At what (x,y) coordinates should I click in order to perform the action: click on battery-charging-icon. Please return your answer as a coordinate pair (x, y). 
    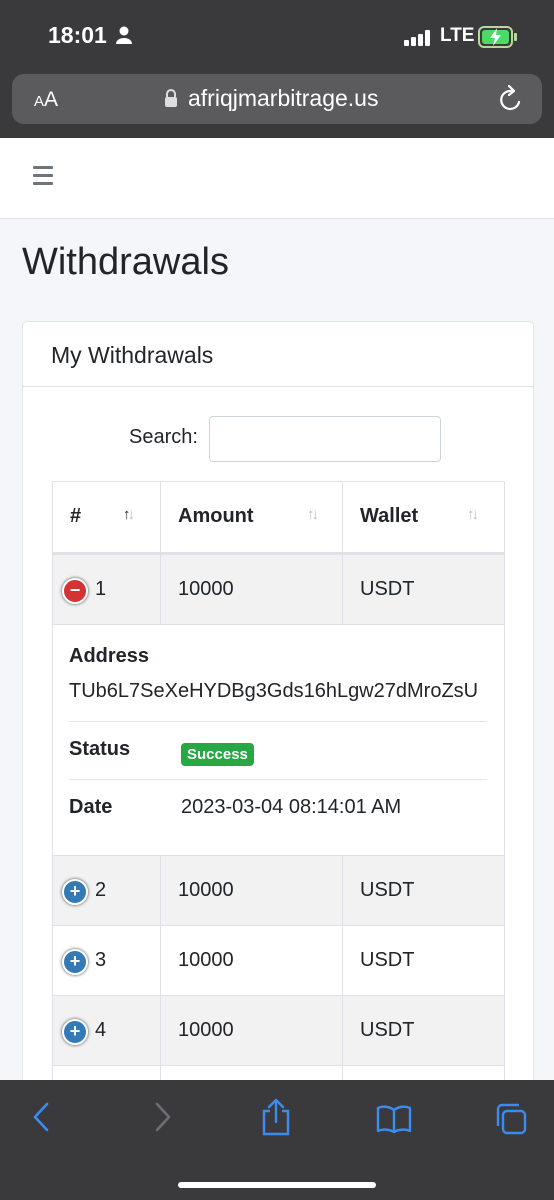
    Looking at the image, I should click on (498, 39).